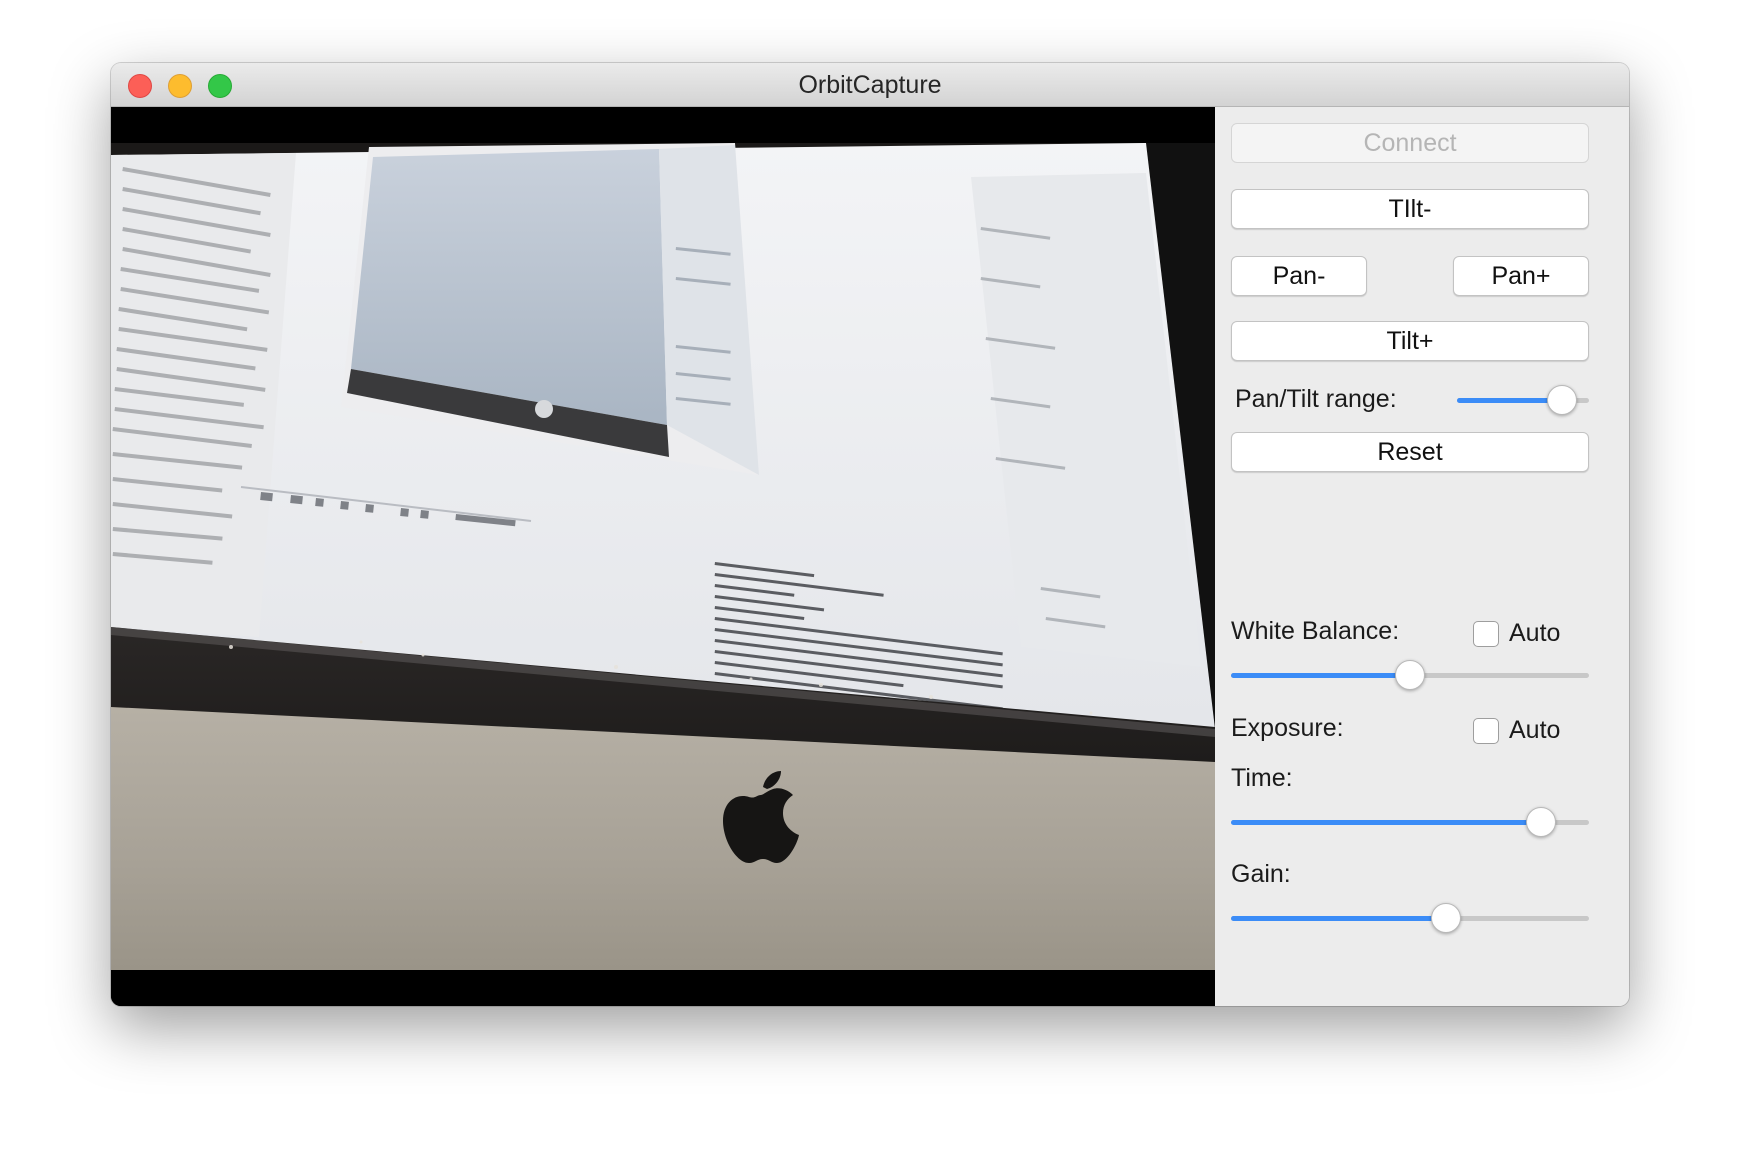 The width and height of the screenshot is (1740, 1166). I want to click on white-balance-auto-checkbox, so click(1486, 634).